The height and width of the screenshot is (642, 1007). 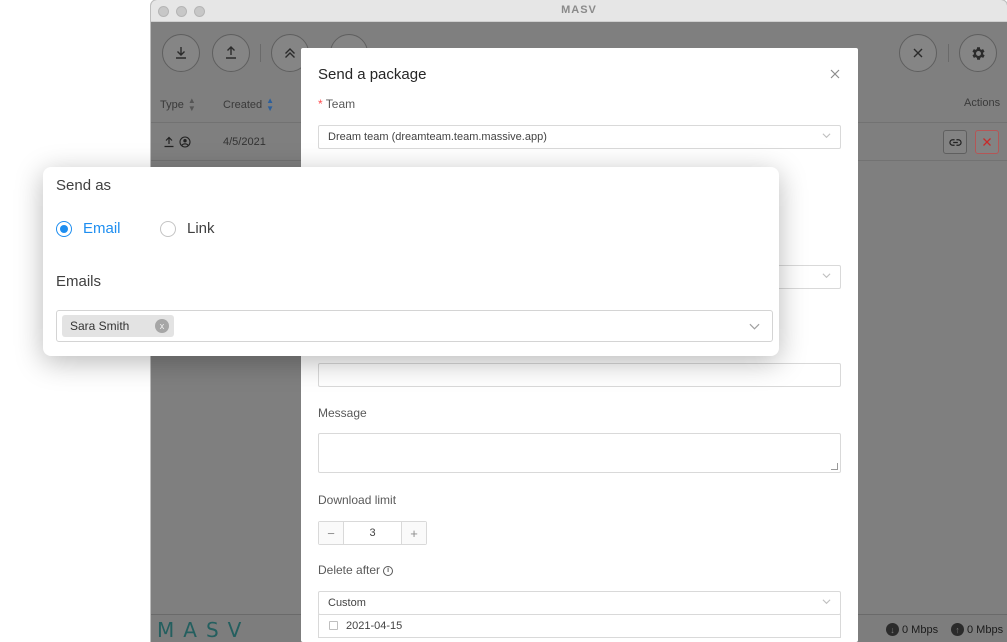 I want to click on double-chevron-up-icon, so click(x=290, y=53).